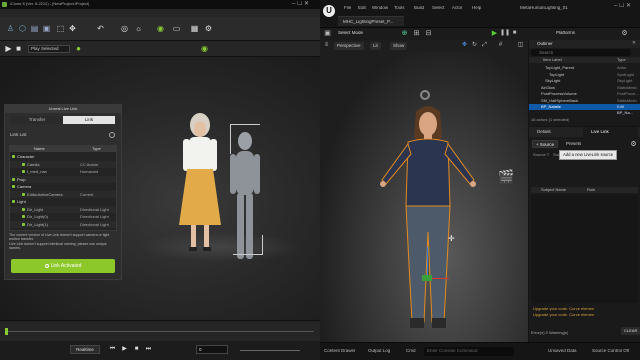 The height and width of the screenshot is (360, 640). I want to click on character-icon: ♙, so click(10, 28).